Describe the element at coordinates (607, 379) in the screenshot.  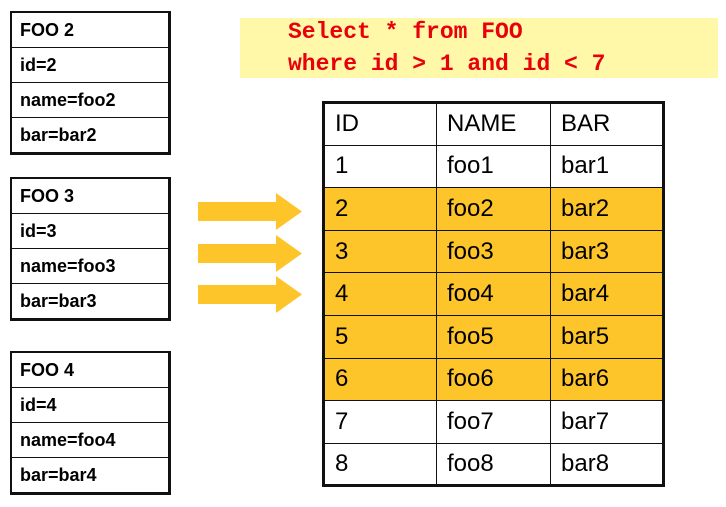
I see `cell-bar: bar6` at that location.